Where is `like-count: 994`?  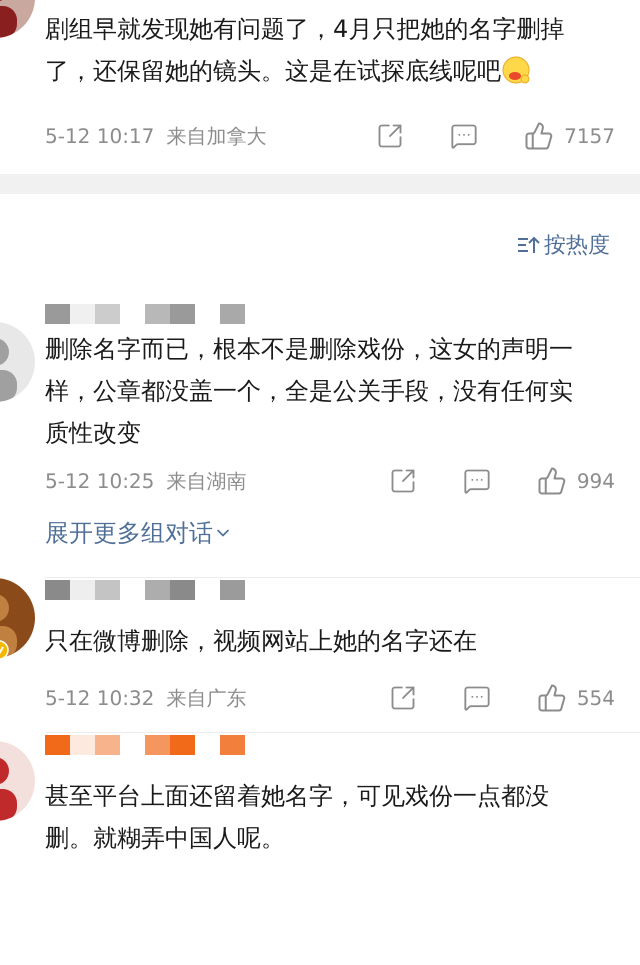 like-count: 994 is located at coordinates (595, 481).